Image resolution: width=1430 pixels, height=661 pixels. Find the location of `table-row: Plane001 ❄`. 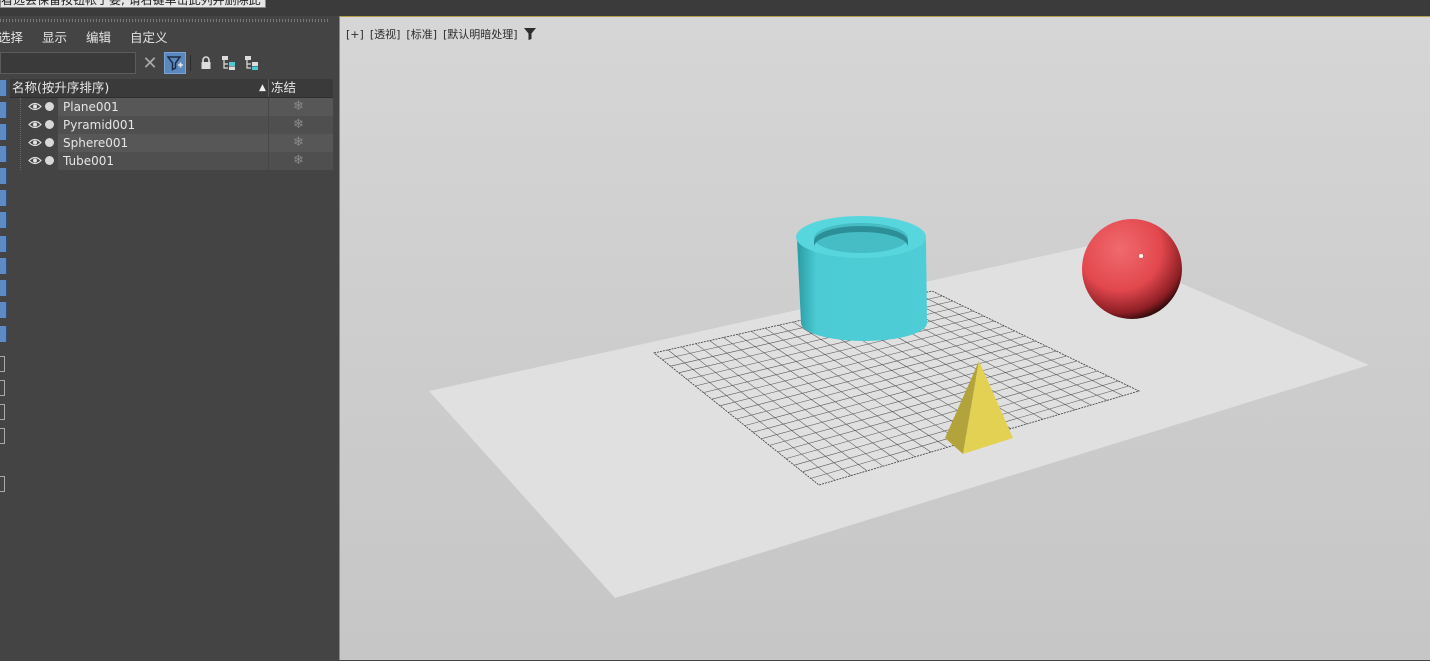

table-row: Plane001 ❄ is located at coordinates (171, 107).